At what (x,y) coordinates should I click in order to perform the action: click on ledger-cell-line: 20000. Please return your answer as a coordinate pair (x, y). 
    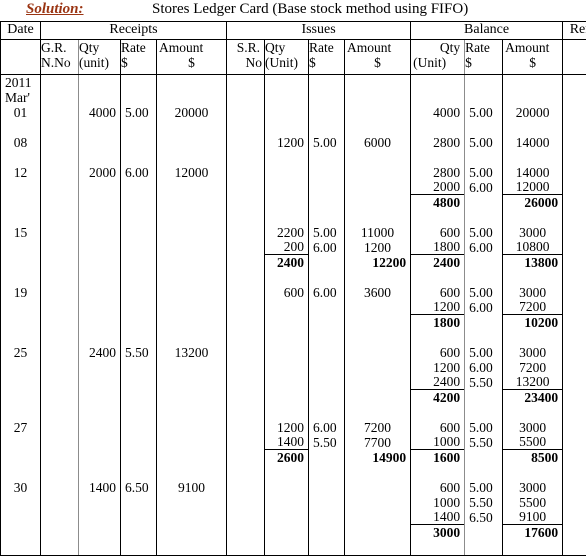
    Looking at the image, I should click on (532, 112).